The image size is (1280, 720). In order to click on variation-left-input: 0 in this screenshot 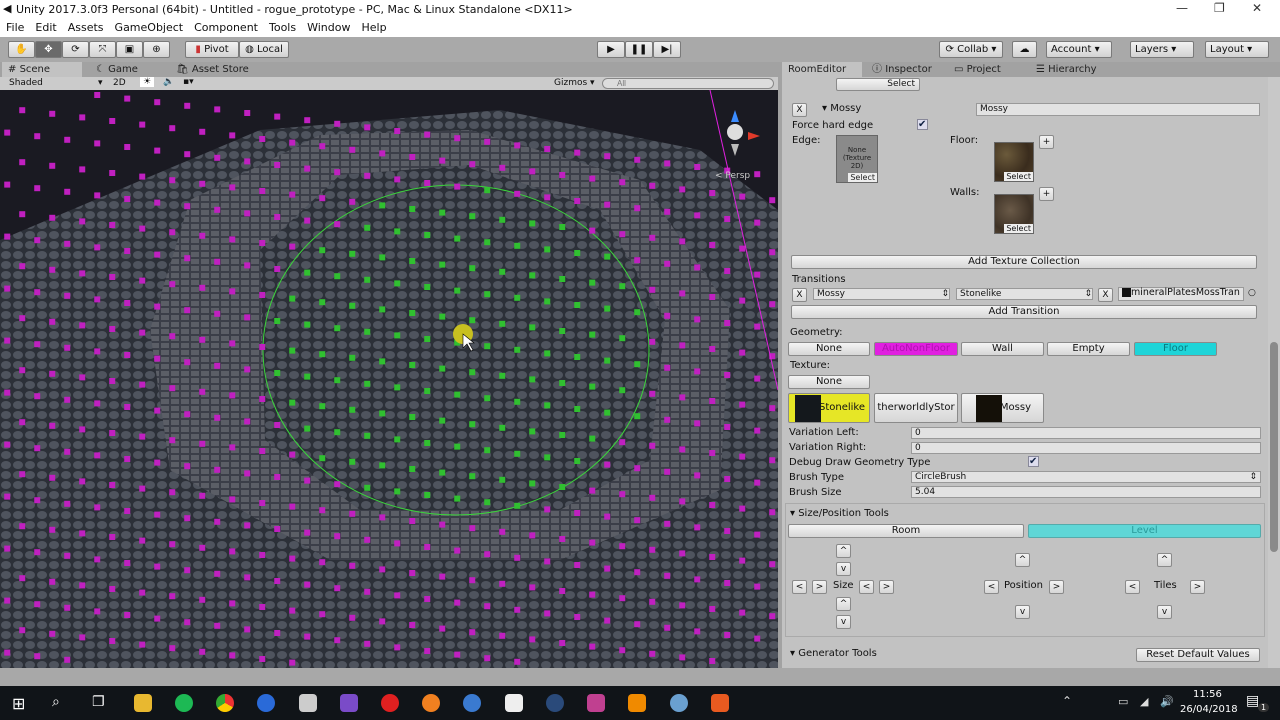, I will do `click(1086, 433)`.